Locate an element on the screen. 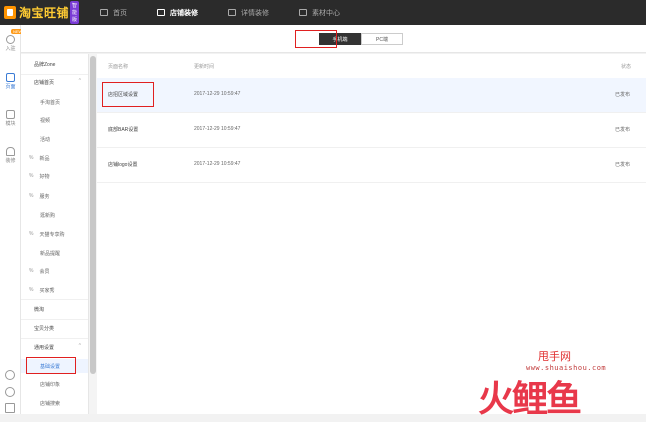 Image resolution: width=646 pixels, height=422 pixels. device-toggle-bar: 手机端 PC端 is located at coordinates (333, 39).